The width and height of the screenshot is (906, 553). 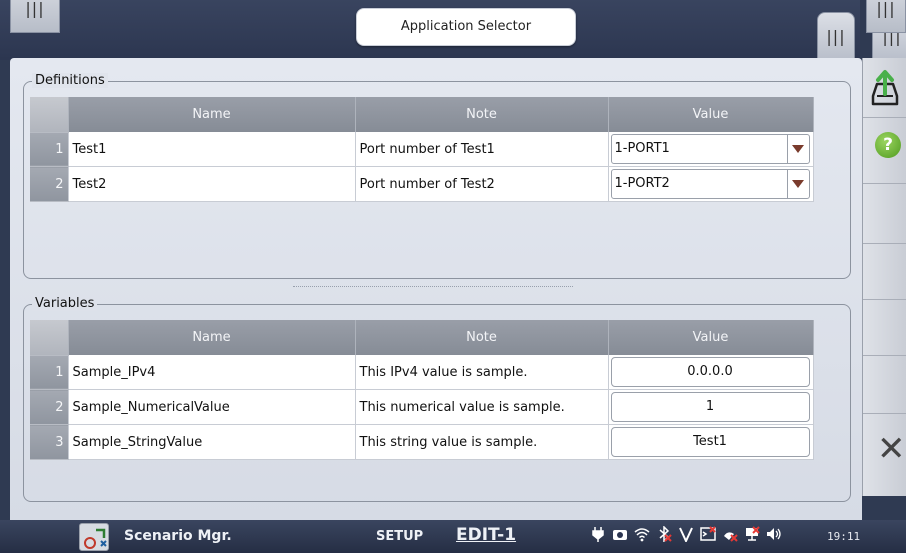 I want to click on clock: 19:11, so click(x=844, y=536).